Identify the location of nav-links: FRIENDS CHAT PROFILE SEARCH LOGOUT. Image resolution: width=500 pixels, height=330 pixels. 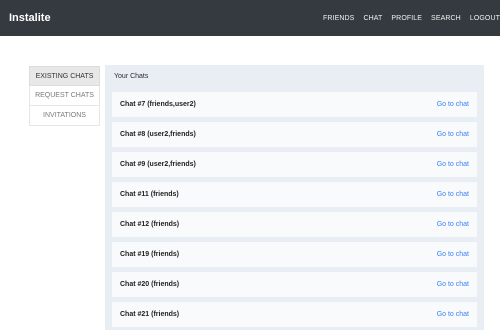
(407, 18).